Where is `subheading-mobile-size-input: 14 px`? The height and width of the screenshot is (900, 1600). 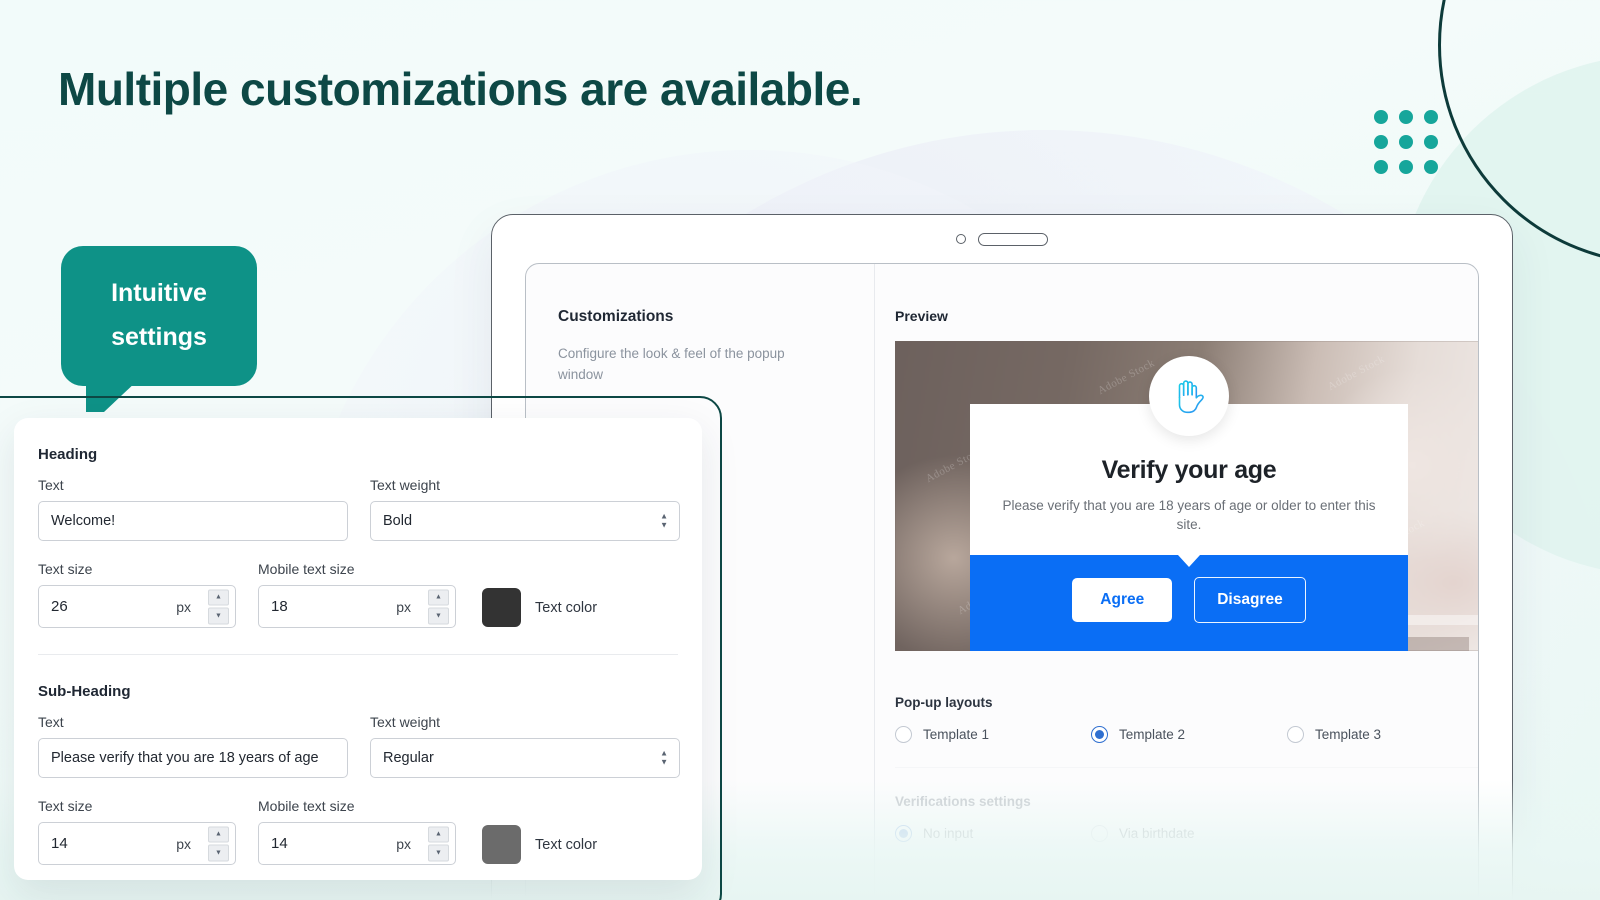
subheading-mobile-size-input: 14 px is located at coordinates (357, 843).